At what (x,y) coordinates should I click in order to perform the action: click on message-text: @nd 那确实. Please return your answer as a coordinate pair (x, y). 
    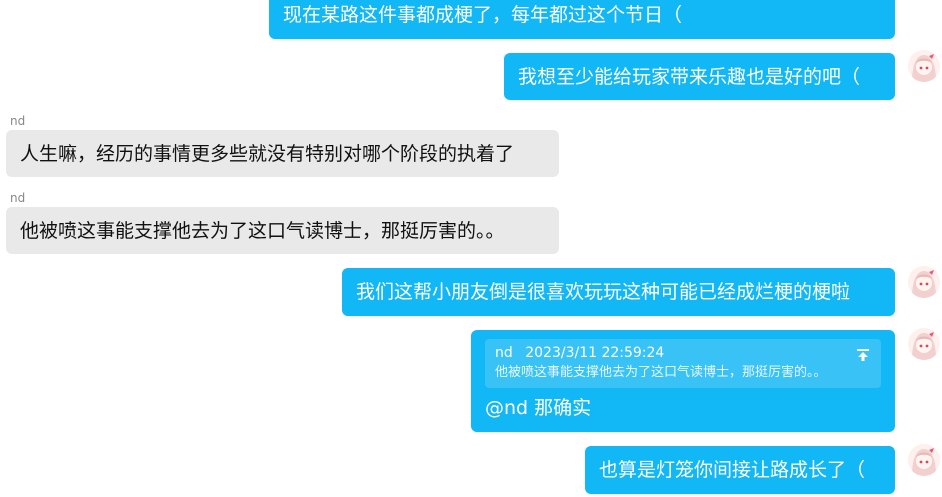
    Looking at the image, I should click on (538, 408).